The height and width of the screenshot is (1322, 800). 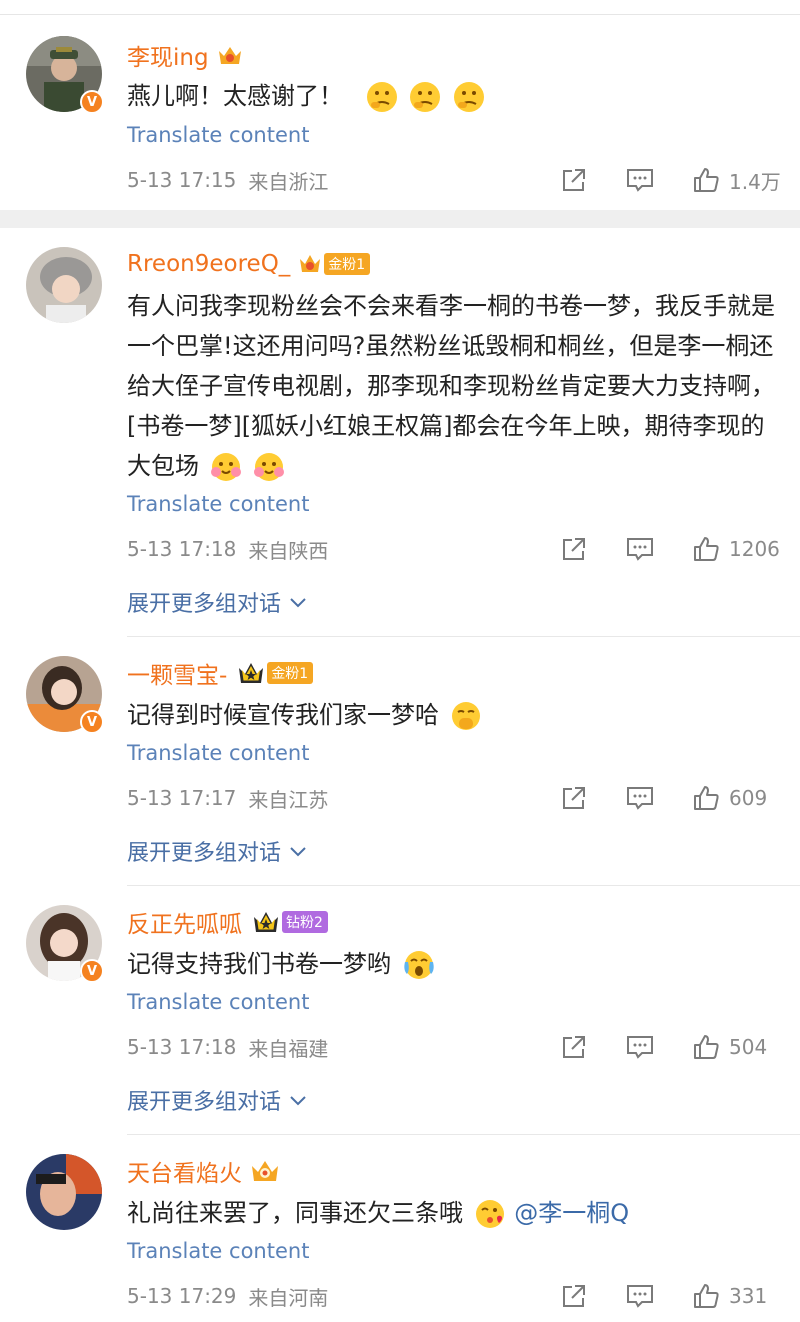 I want to click on username: 天台看焰火, so click(x=184, y=1171).